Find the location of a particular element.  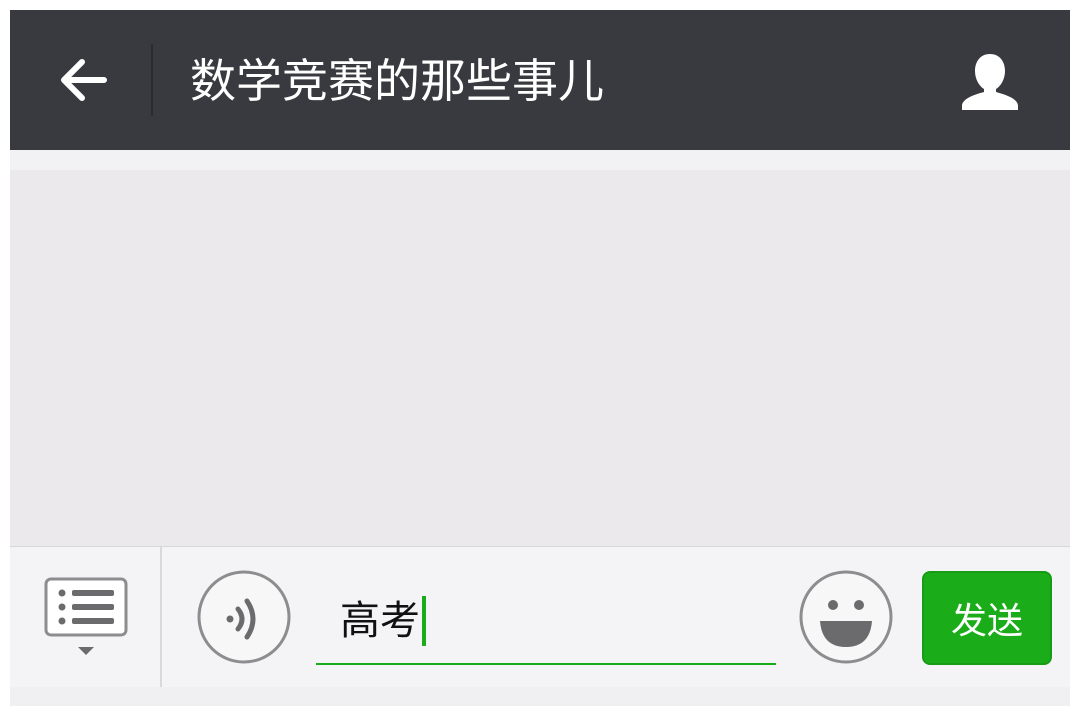

person-icon is located at coordinates (990, 82).